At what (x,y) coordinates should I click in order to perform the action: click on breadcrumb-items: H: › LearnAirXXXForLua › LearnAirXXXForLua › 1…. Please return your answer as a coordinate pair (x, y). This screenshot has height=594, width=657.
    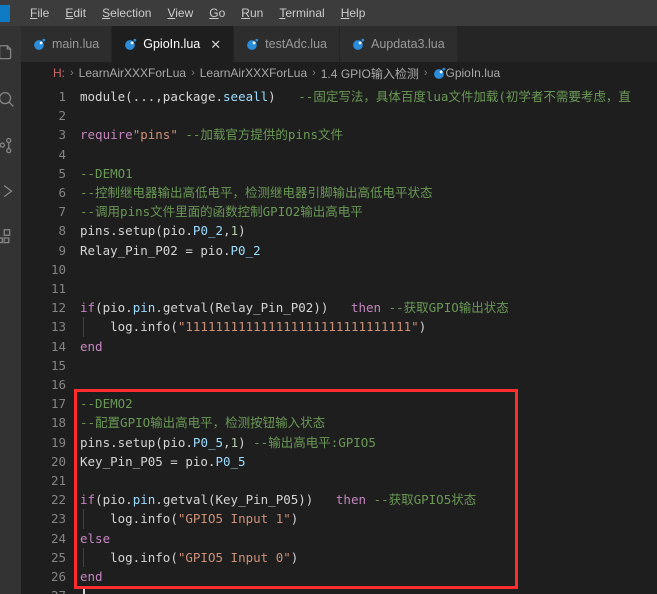
    Looking at the image, I should click on (276, 73).